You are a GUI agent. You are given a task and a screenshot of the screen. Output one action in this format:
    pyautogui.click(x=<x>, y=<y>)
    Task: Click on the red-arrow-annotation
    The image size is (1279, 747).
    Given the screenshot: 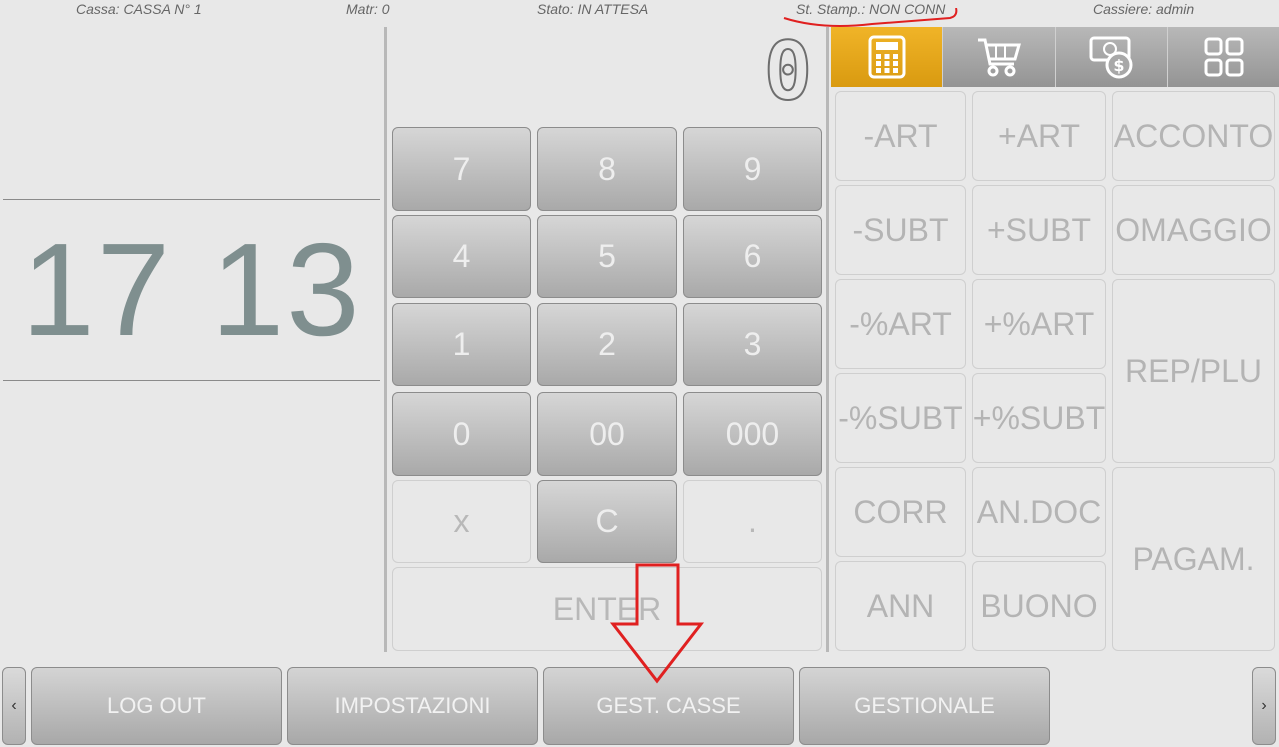 What is the action you would take?
    pyautogui.click(x=657, y=623)
    